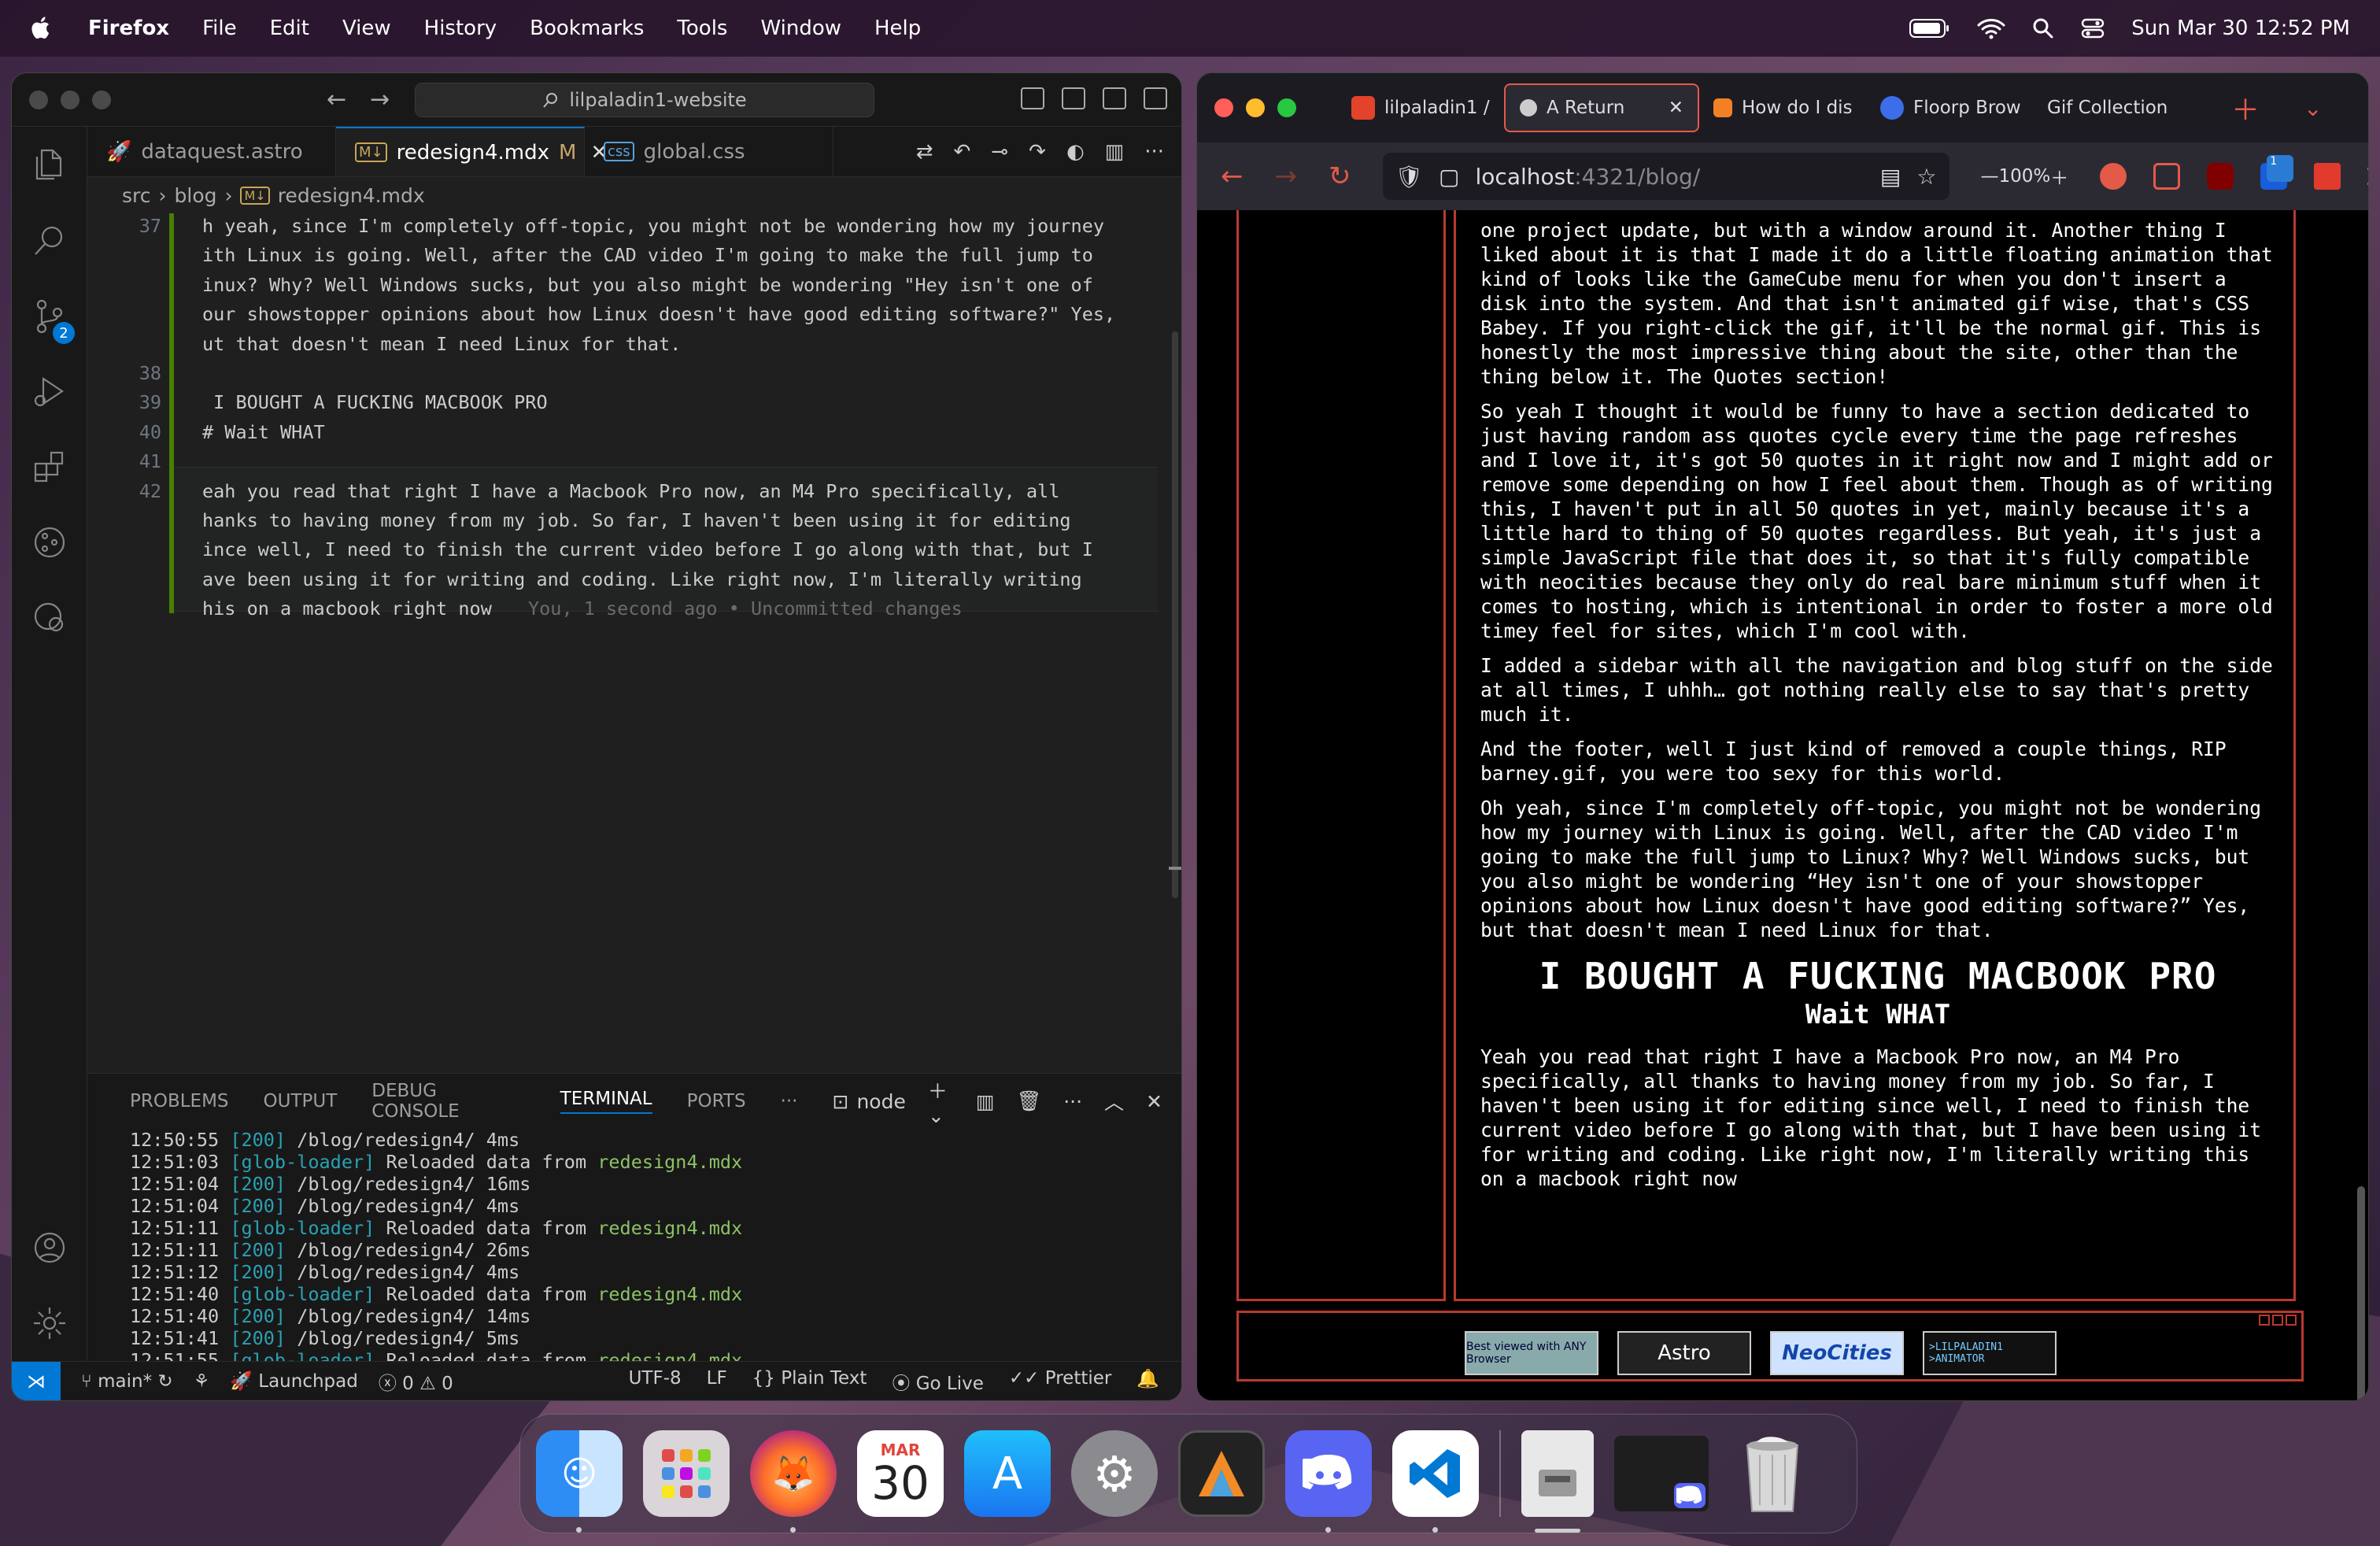  I want to click on menu-bookmarks: Bookmarks, so click(587, 28).